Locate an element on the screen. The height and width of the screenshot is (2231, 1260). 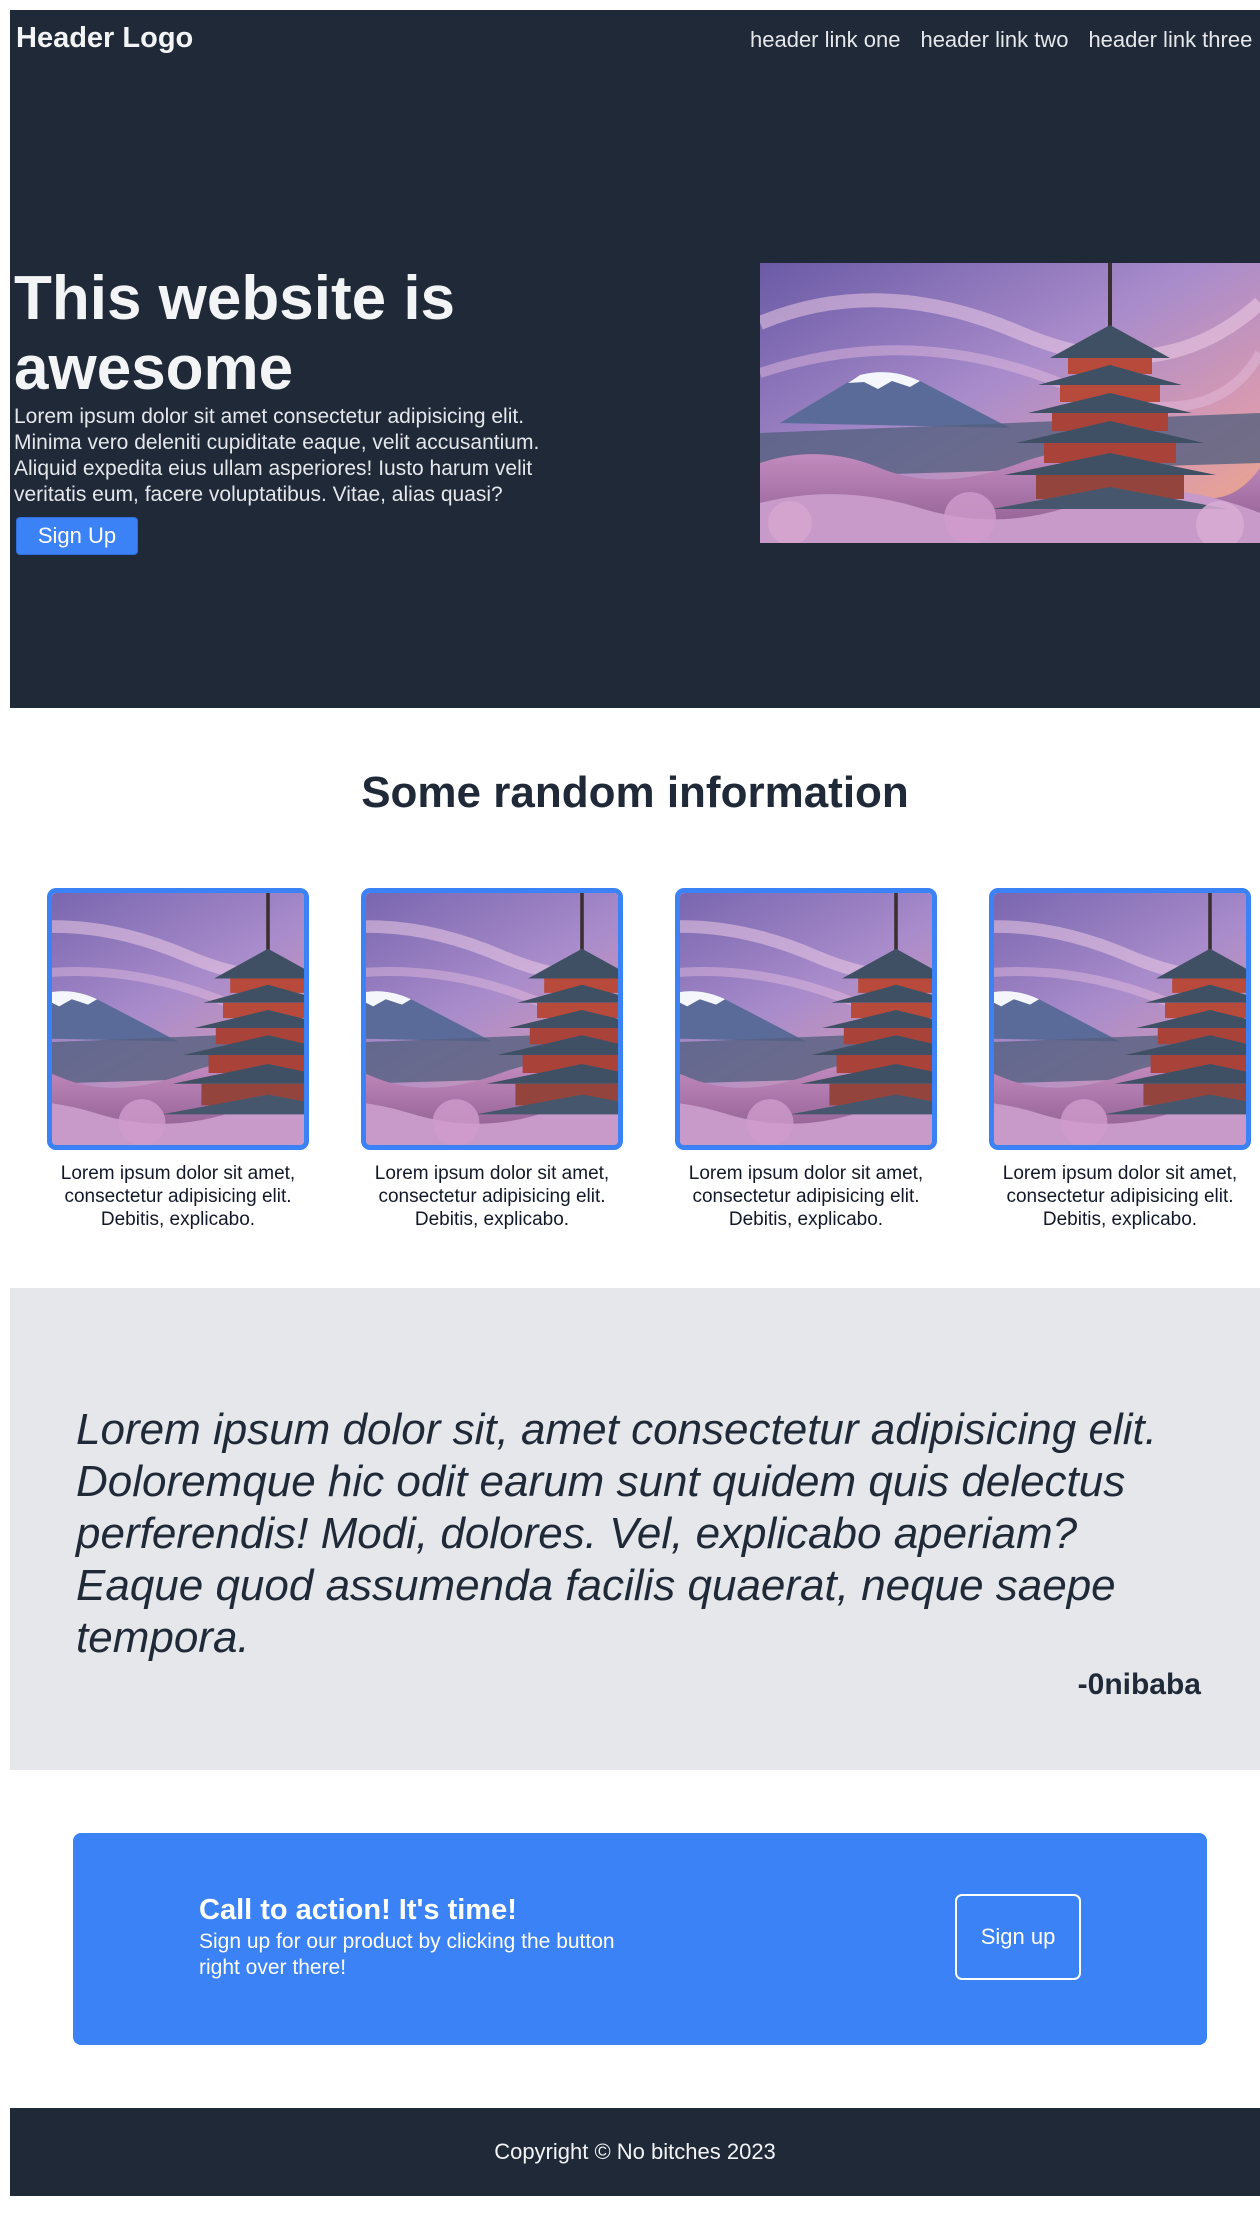
nav-link-one: header link one is located at coordinates (825, 40).